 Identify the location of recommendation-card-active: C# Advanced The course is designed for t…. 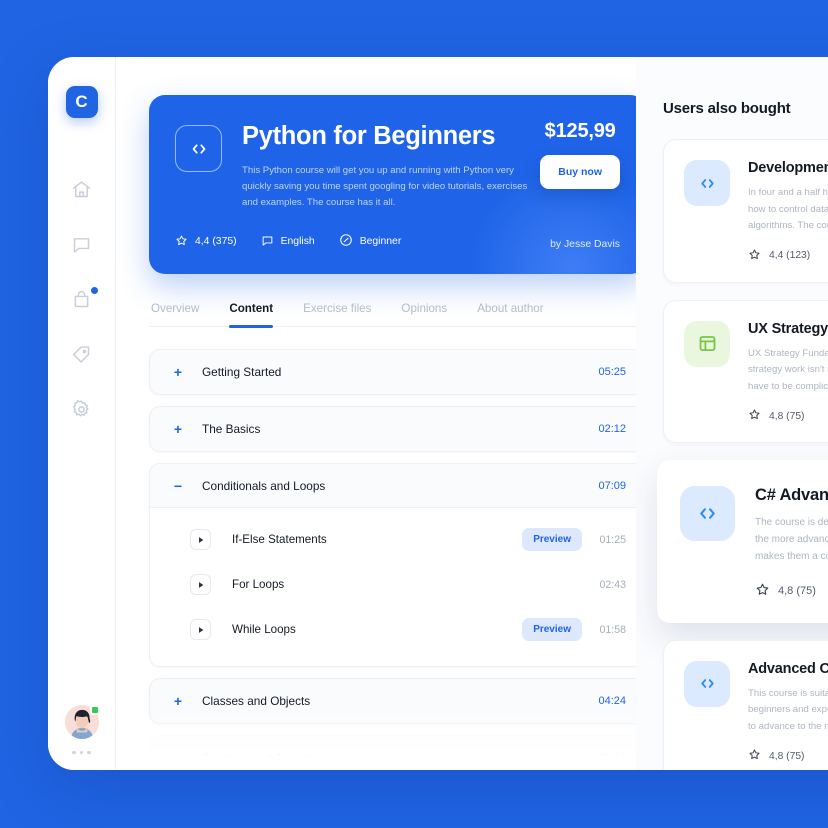
(742, 541).